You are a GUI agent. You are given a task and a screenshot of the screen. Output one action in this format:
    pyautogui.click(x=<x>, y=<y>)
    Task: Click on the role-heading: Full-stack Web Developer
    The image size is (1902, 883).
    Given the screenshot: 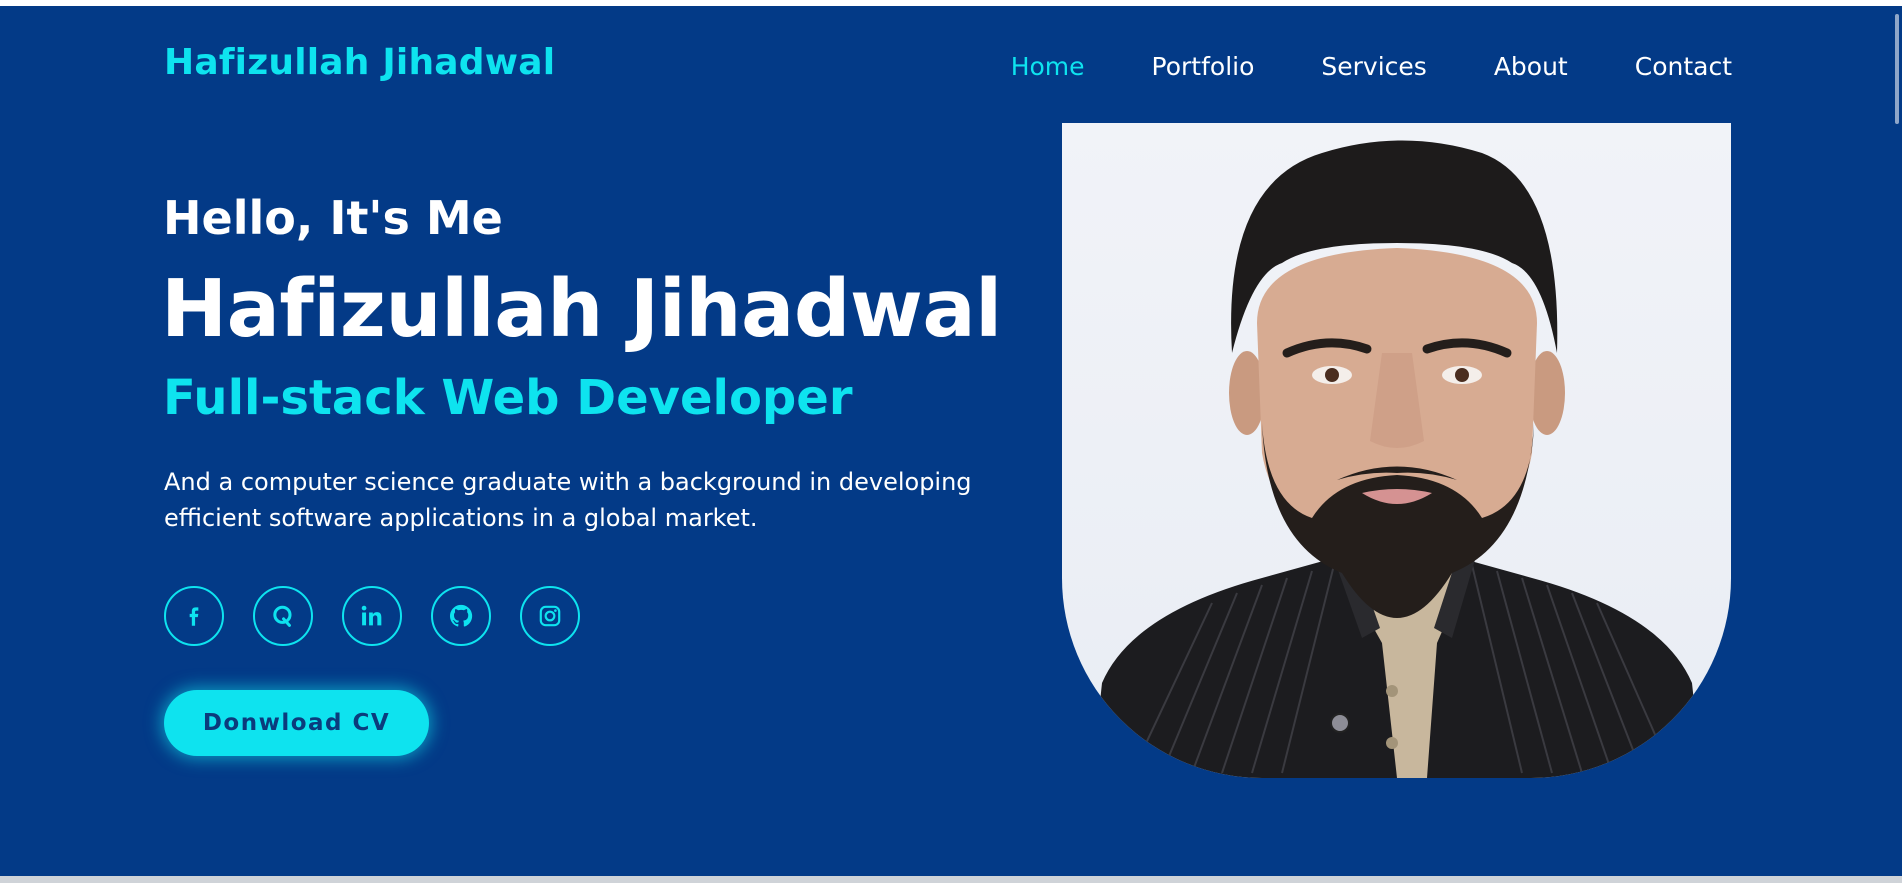 What is the action you would take?
    pyautogui.click(x=508, y=398)
    